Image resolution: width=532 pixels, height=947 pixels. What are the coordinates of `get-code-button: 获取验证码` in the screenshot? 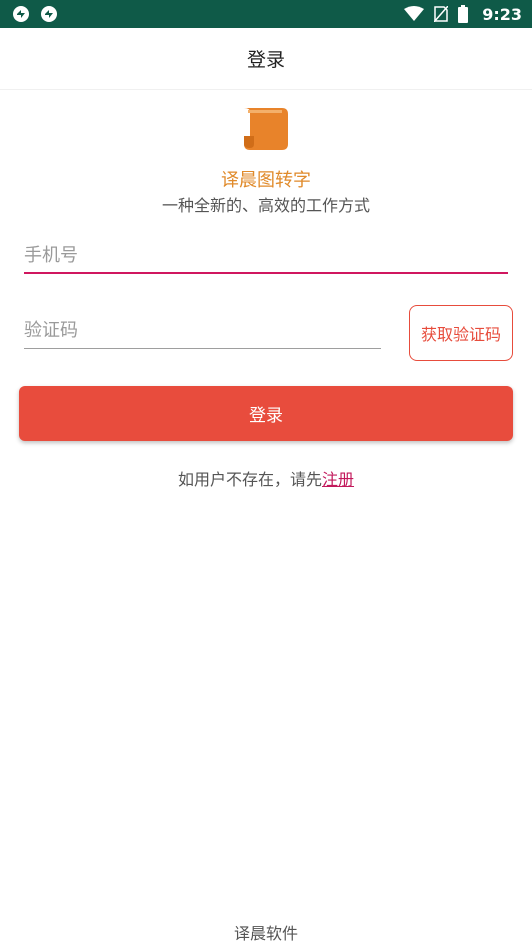 It's located at (461, 333).